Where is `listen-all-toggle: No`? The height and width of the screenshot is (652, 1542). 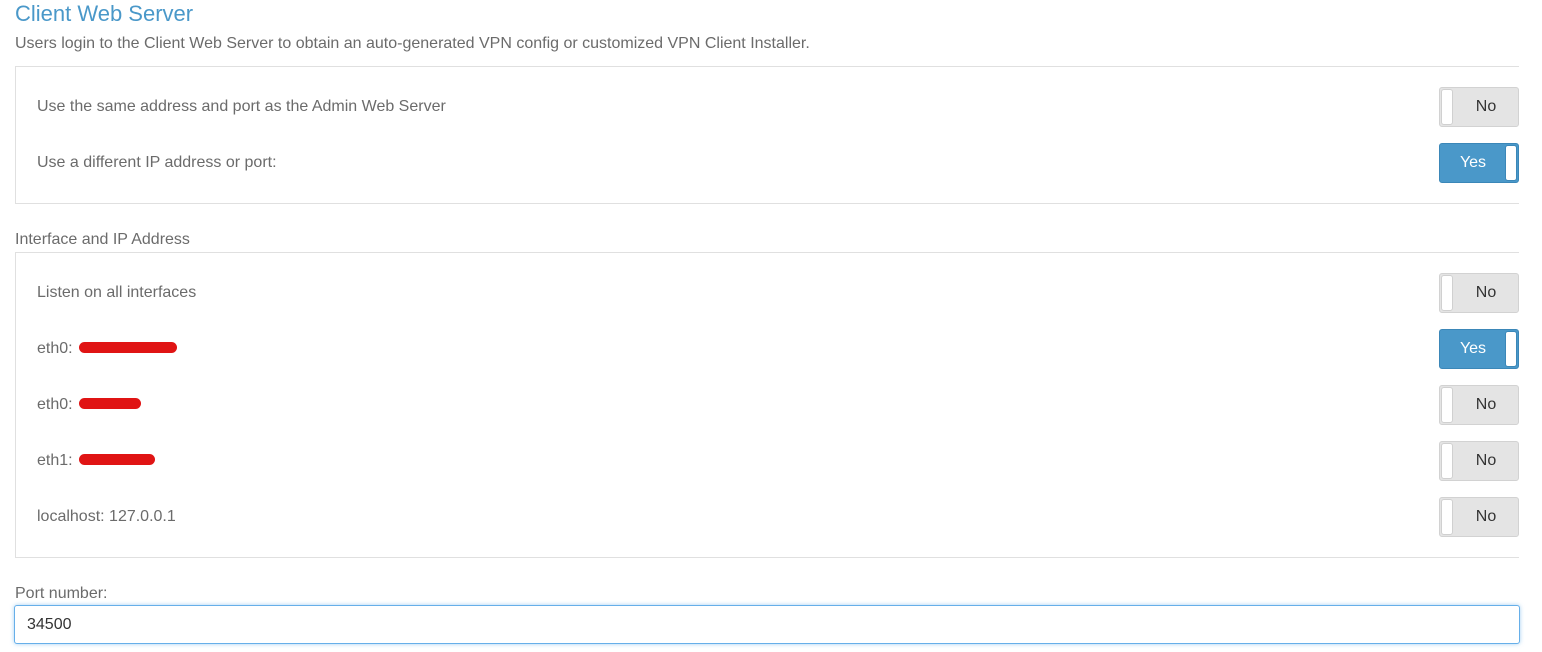 listen-all-toggle: No is located at coordinates (1479, 293).